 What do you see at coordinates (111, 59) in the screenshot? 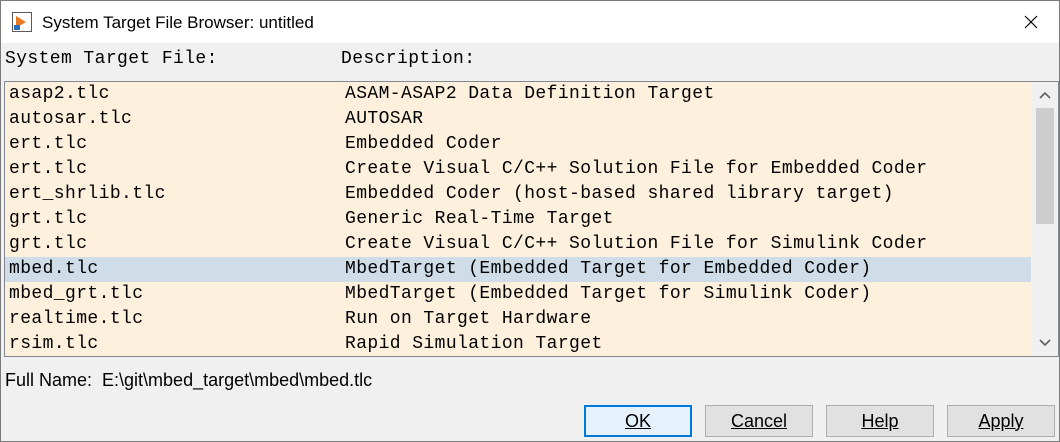
I see `column-header-file: System Target File:` at bounding box center [111, 59].